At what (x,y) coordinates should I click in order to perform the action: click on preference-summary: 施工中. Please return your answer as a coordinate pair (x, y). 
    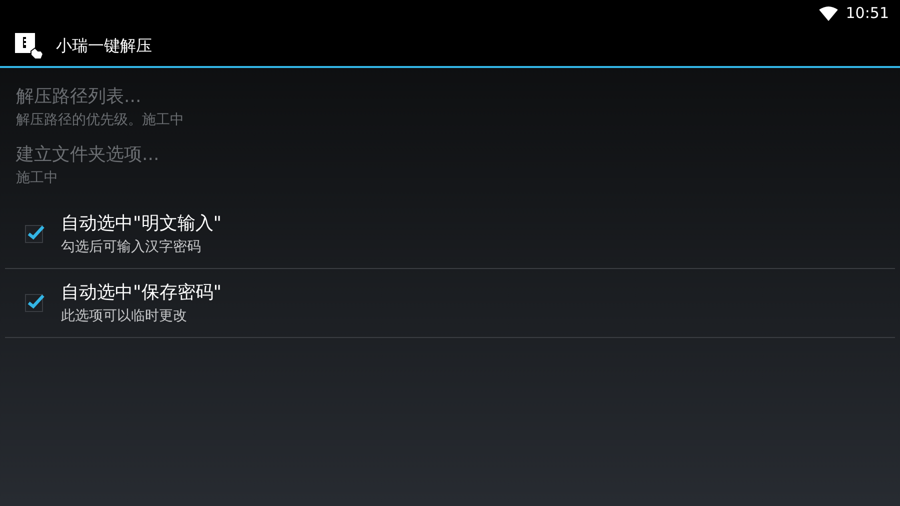
    Looking at the image, I should click on (37, 178).